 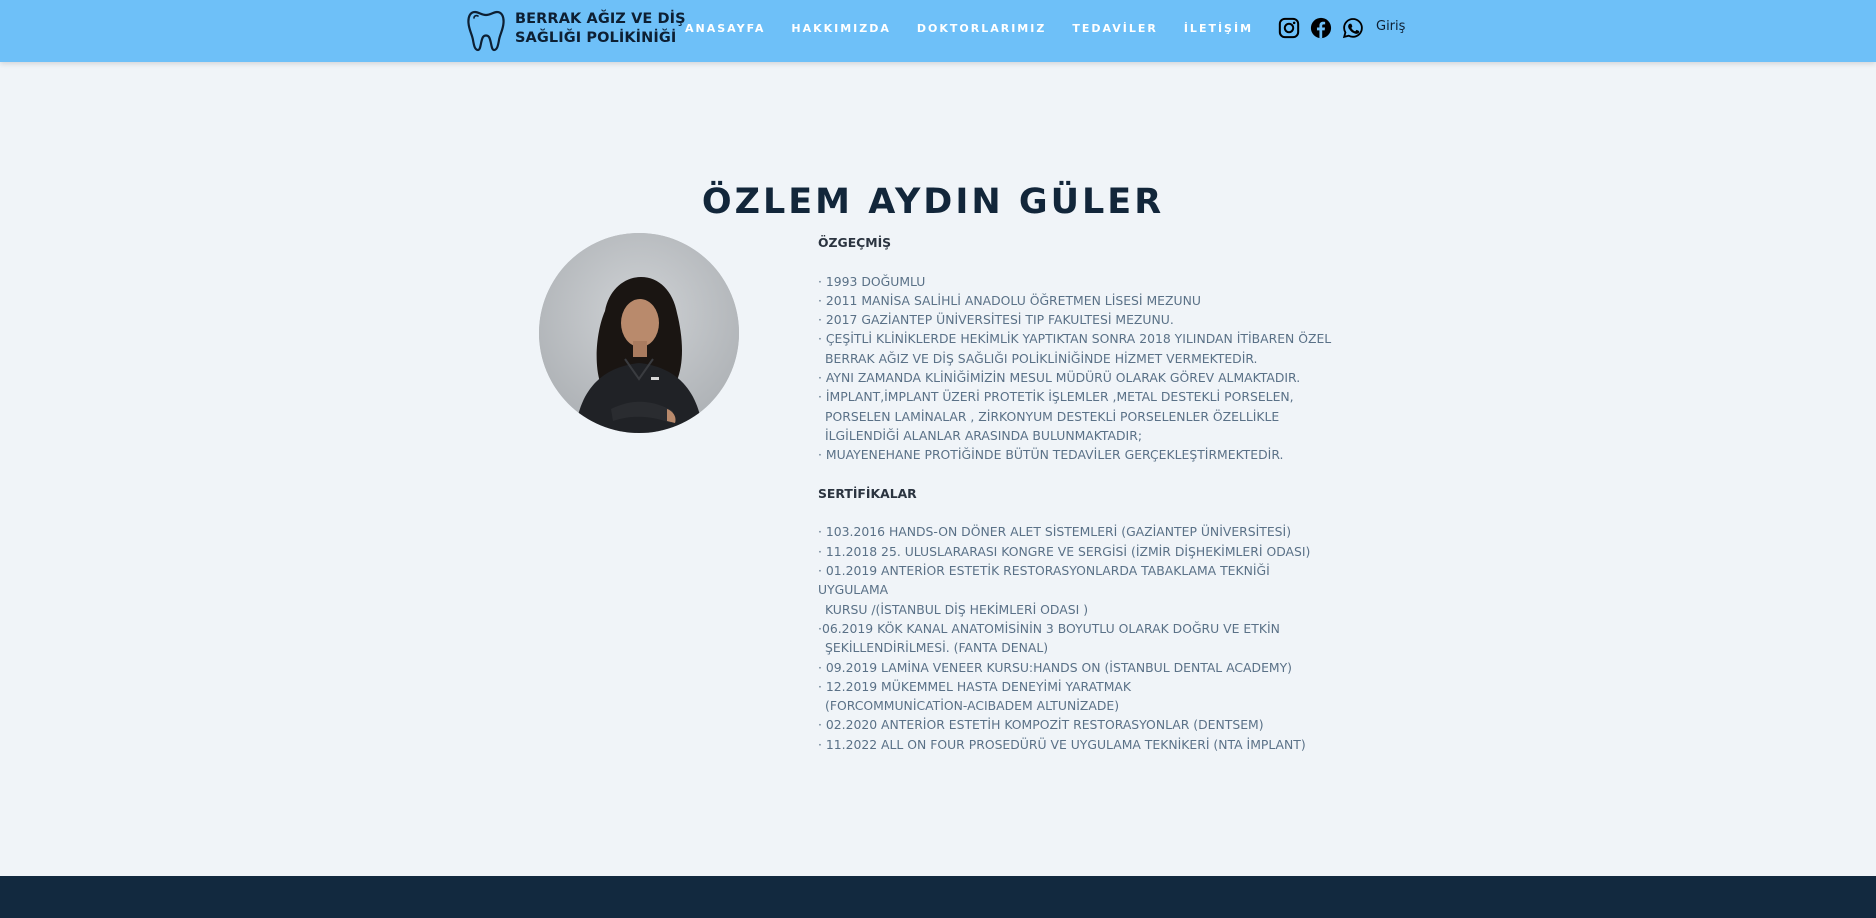 What do you see at coordinates (600, 19) in the screenshot?
I see `clinic-name-line1: BERRAK AĞIZ VE DİŞ` at bounding box center [600, 19].